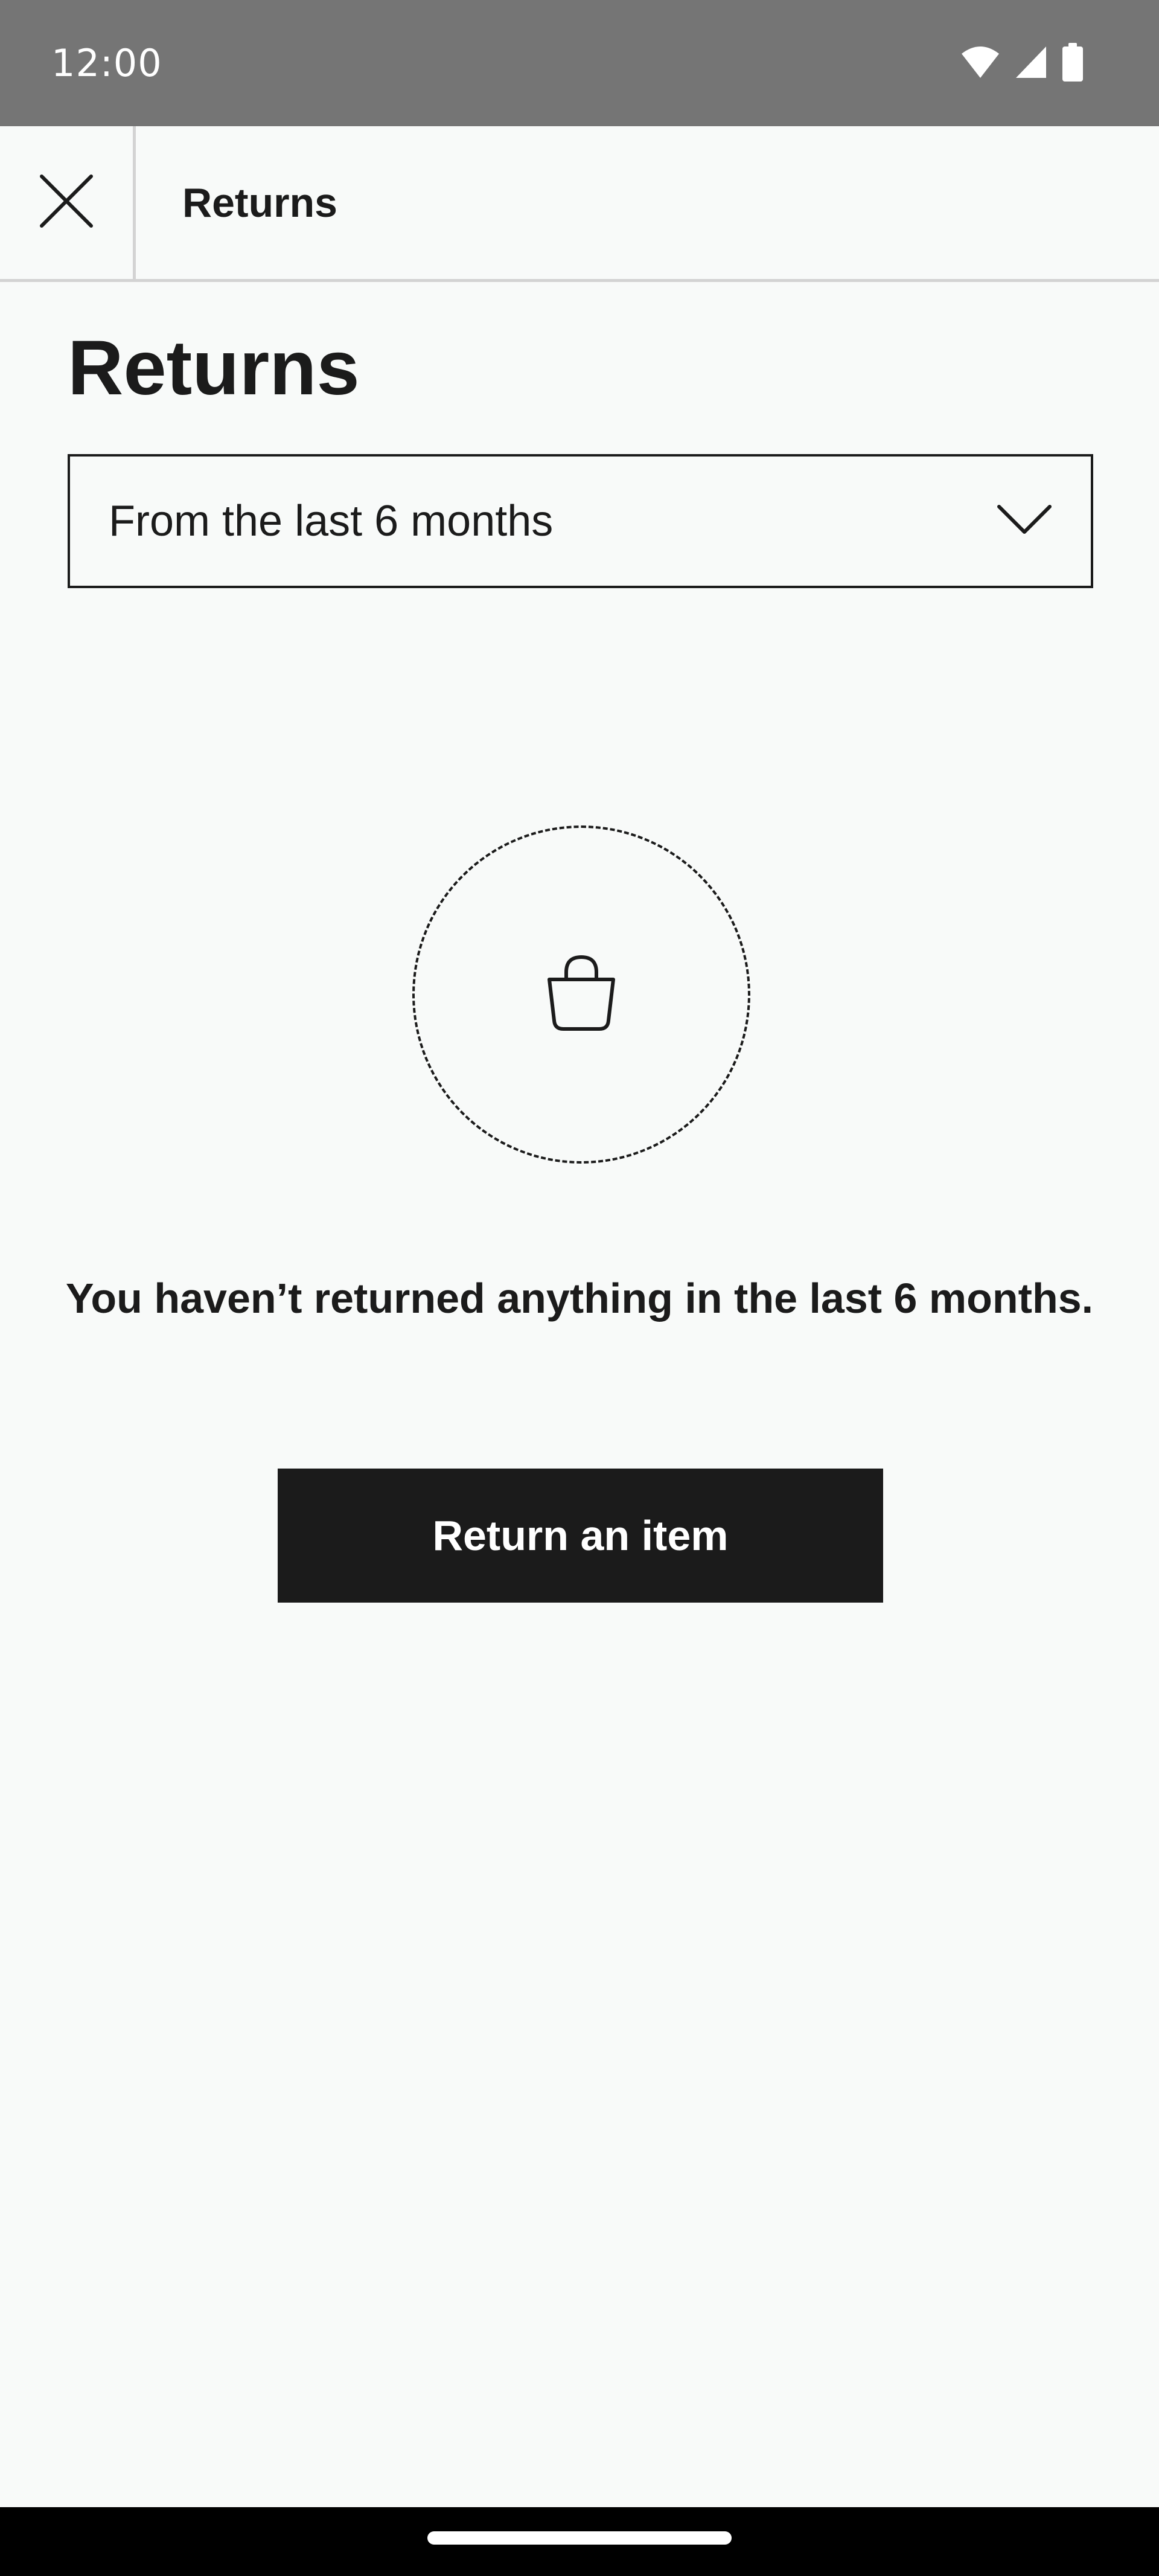 This screenshot has width=1159, height=2576. I want to click on cellular-signal-icon, so click(1031, 63).